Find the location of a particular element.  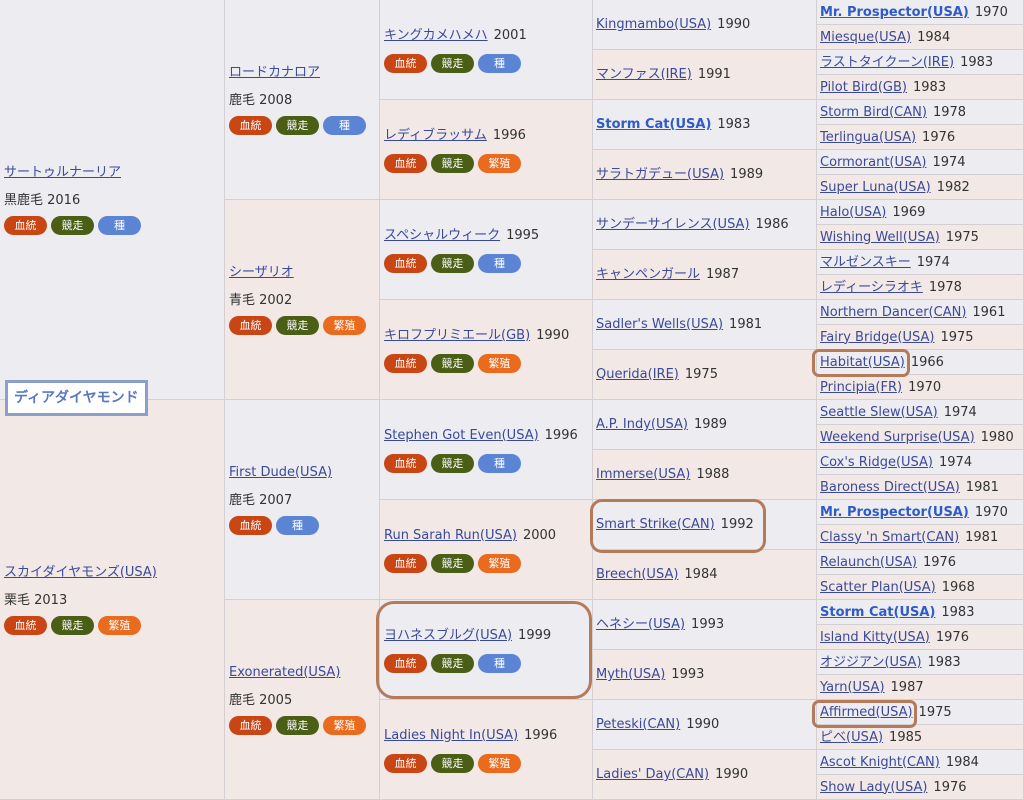

gen5-link: Pilot Bird(GB) is located at coordinates (863, 87).